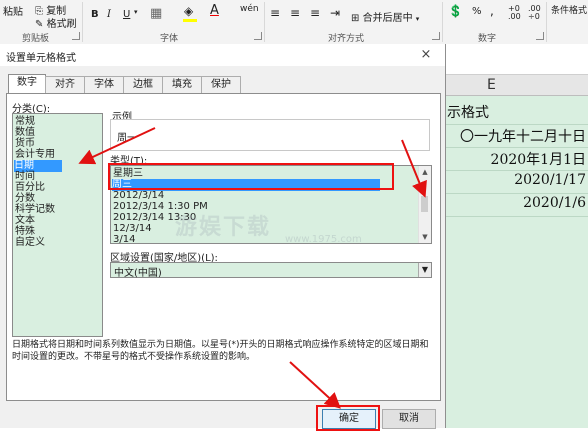  What do you see at coordinates (436, 36) in the screenshot?
I see `align-launcher-icon` at bounding box center [436, 36].